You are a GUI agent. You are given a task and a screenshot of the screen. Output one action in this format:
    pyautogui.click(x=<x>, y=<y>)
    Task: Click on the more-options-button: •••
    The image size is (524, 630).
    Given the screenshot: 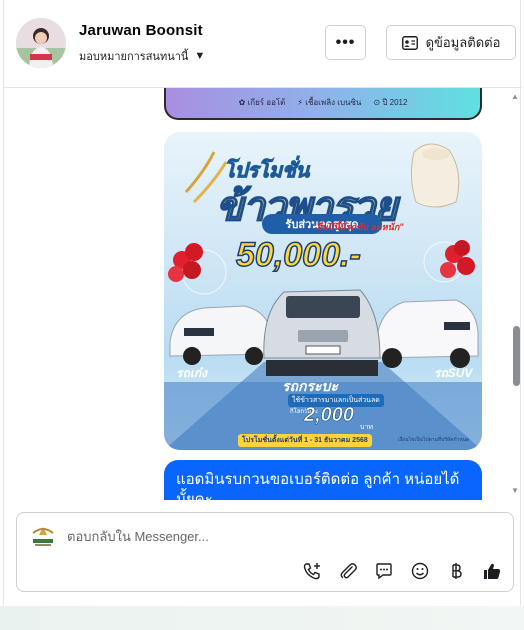 What is the action you would take?
    pyautogui.click(x=345, y=42)
    